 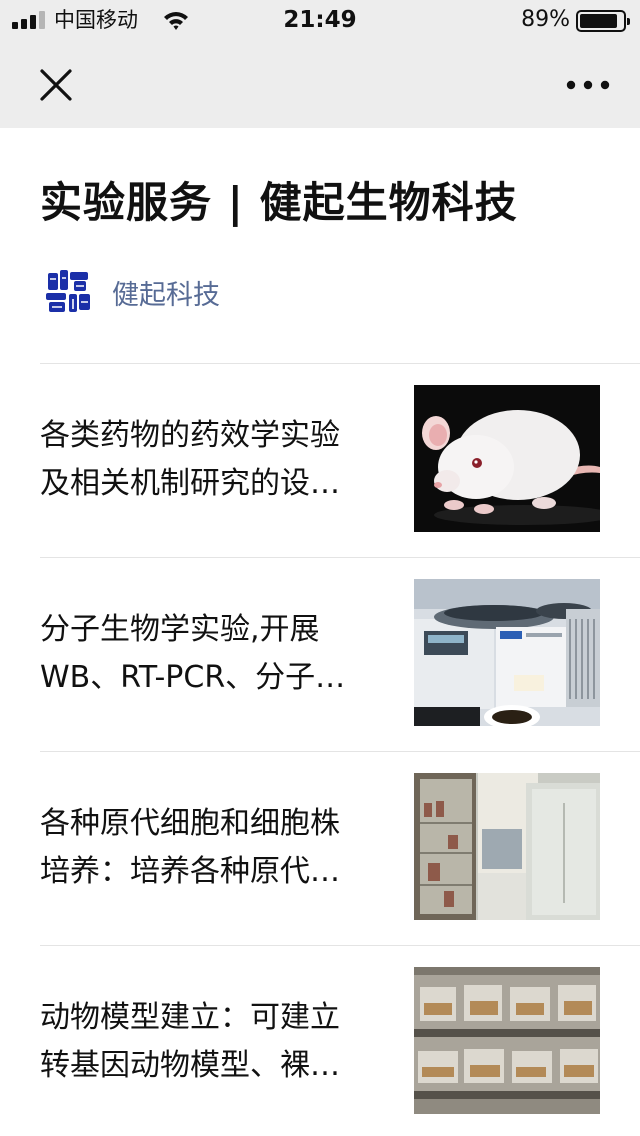 What do you see at coordinates (166, 292) in the screenshot?
I see `author-name: 健起科技` at bounding box center [166, 292].